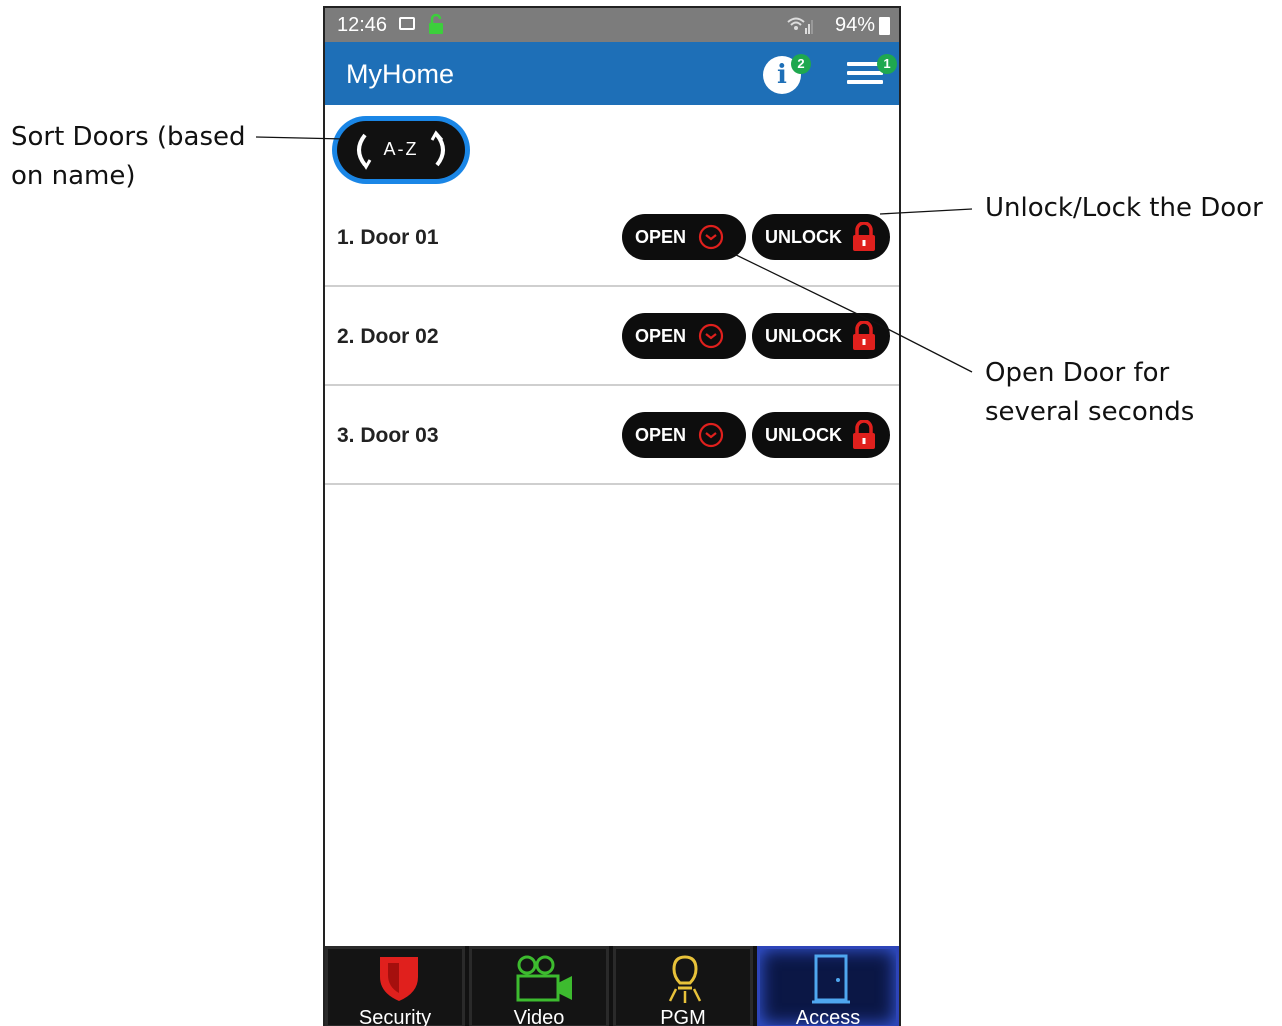 The height and width of the screenshot is (1026, 1282). Describe the element at coordinates (1077, 373) in the screenshot. I see `annotation-line: Open Door for` at that location.